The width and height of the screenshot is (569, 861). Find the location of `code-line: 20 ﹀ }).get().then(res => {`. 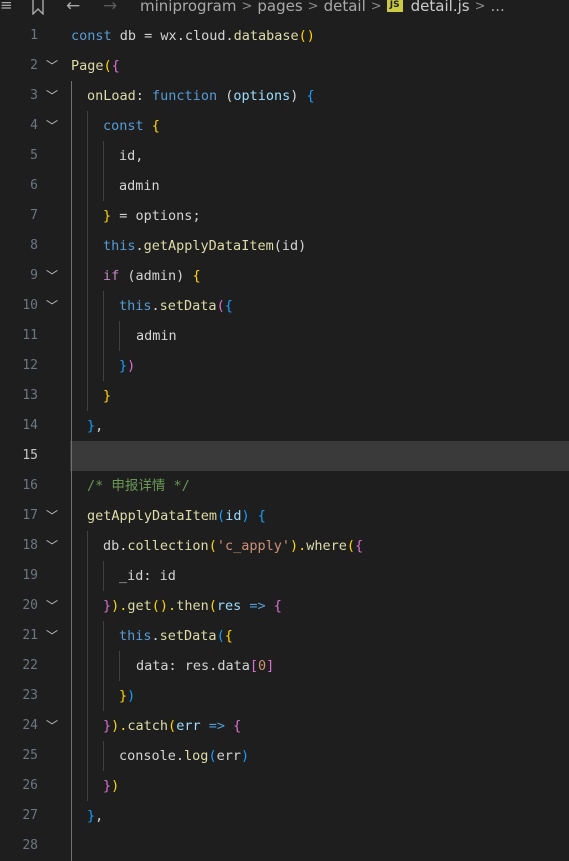

code-line: 20 ﹀ }).get().then(res => { is located at coordinates (284, 606).